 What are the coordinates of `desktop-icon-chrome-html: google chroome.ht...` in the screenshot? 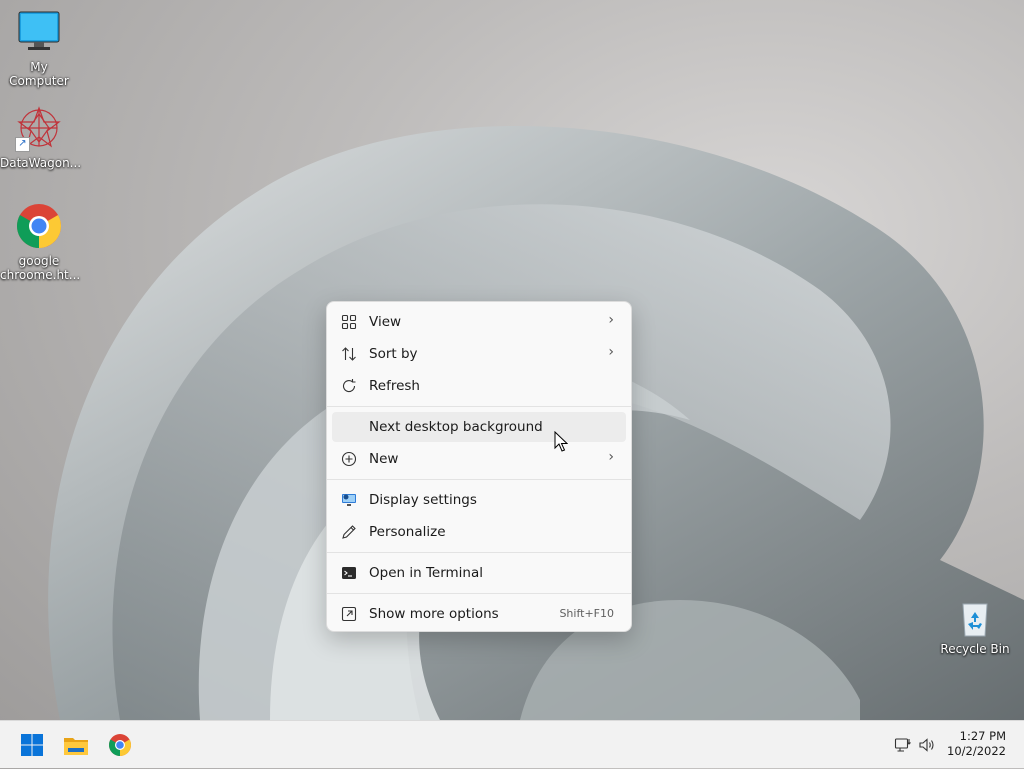 It's located at (40, 242).